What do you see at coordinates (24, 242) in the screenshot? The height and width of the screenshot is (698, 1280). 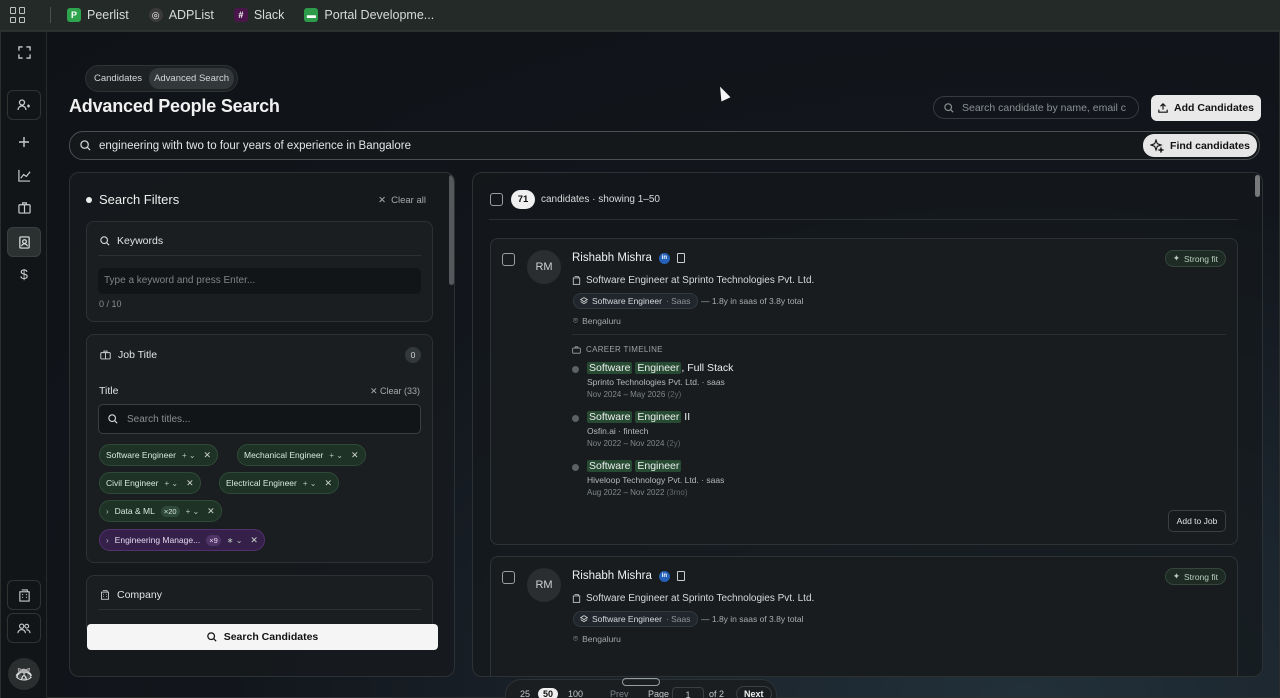 I see `contact-card-icon` at bounding box center [24, 242].